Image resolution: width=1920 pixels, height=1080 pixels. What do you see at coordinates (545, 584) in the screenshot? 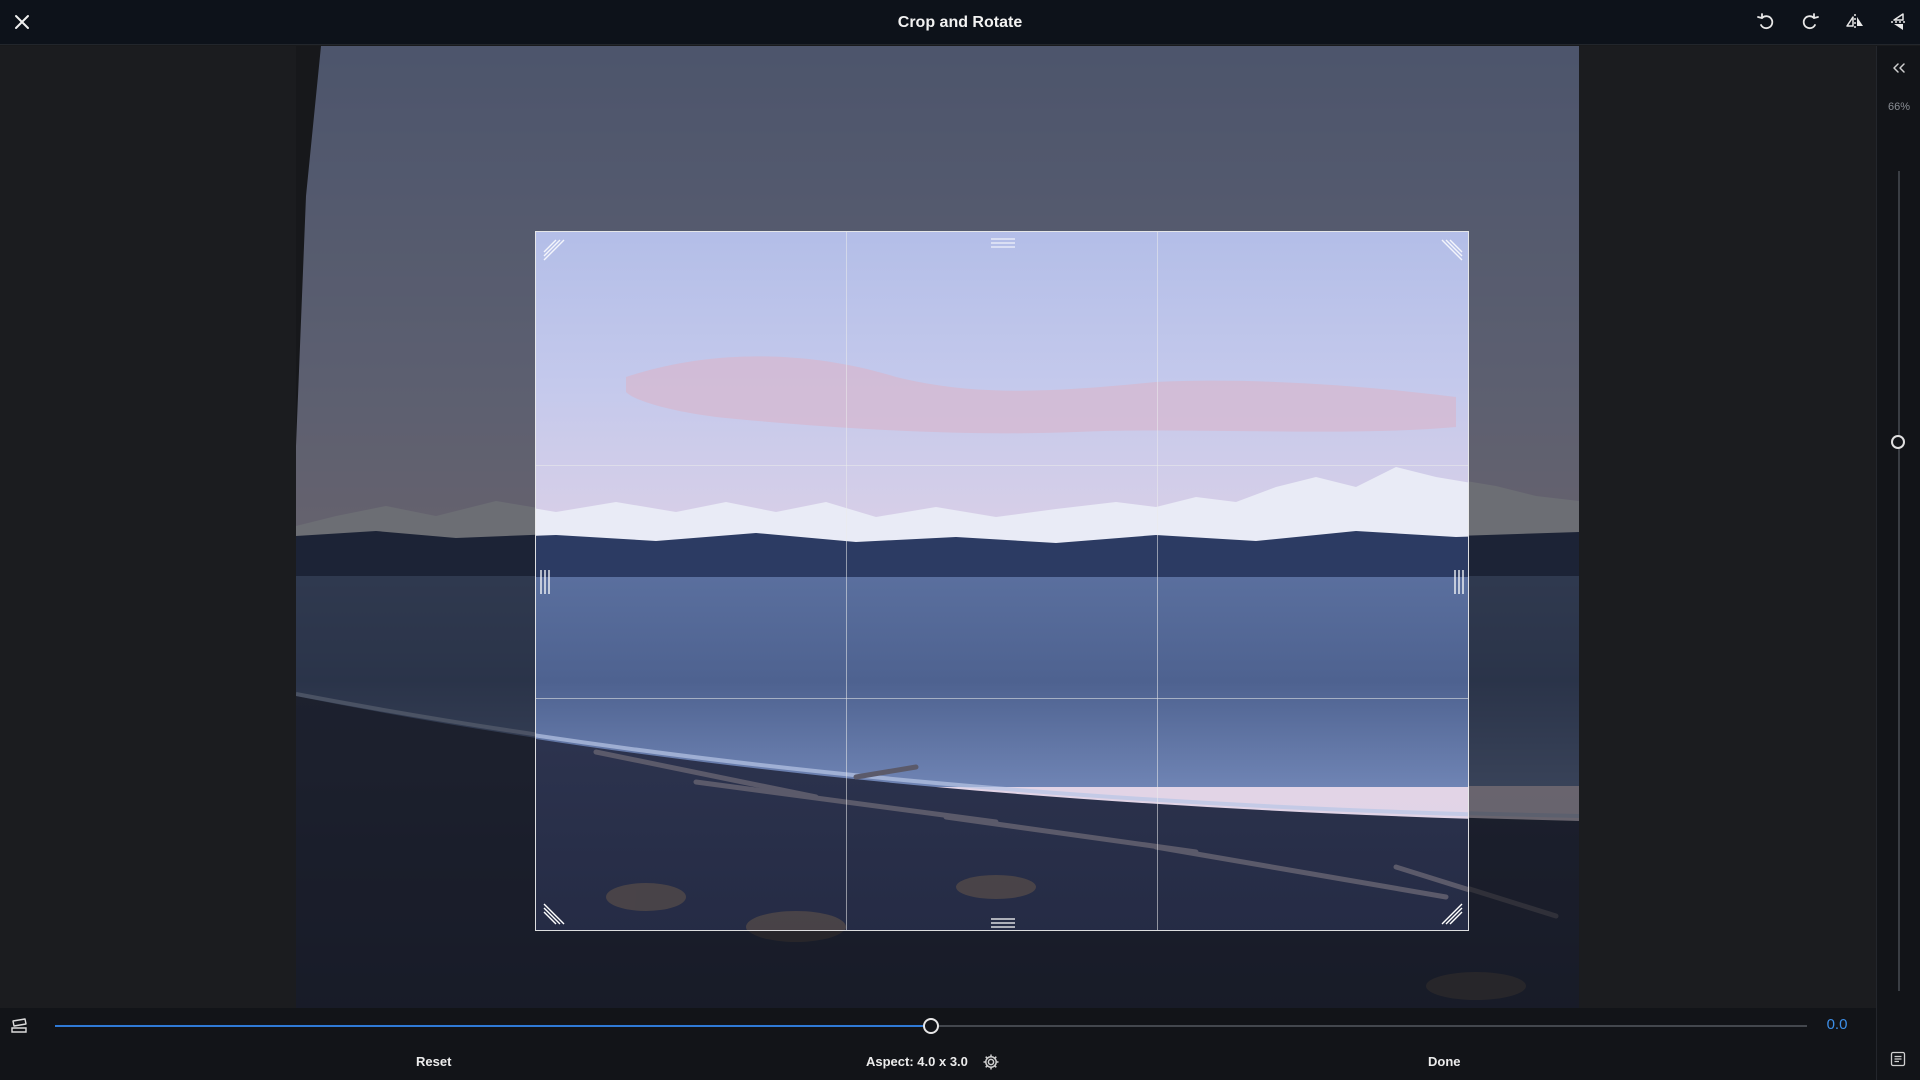
I see `crop-handle-left` at bounding box center [545, 584].